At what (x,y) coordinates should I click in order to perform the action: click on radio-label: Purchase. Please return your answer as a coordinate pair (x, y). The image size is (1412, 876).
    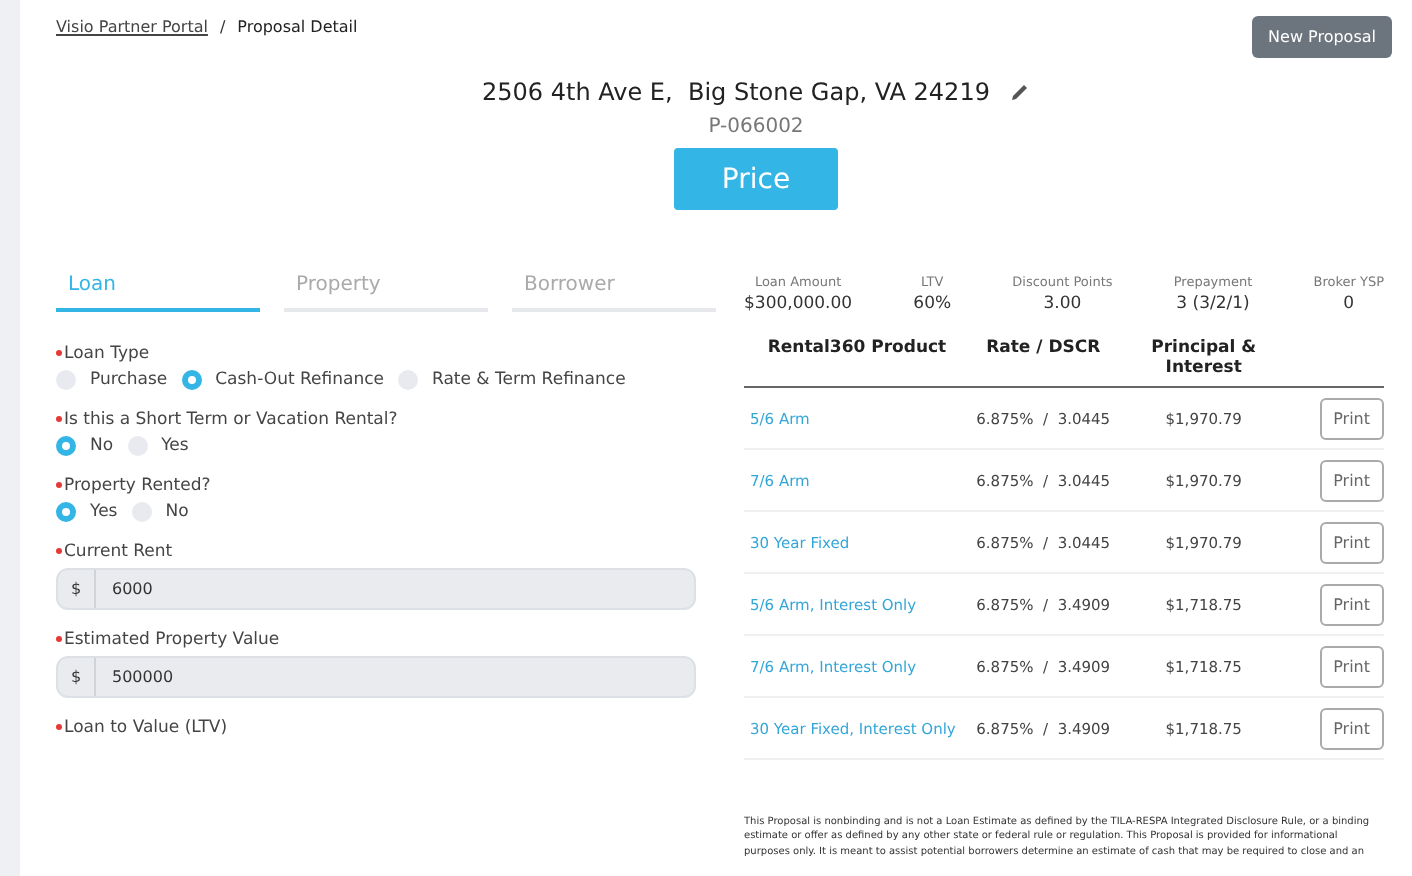
    Looking at the image, I should click on (129, 380).